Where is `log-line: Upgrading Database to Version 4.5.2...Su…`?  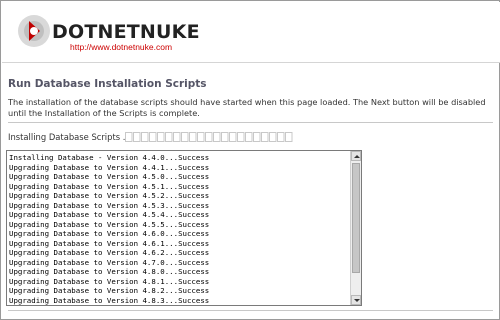
log-line: Upgrading Database to Version 4.5.2...Su… is located at coordinates (109, 196).